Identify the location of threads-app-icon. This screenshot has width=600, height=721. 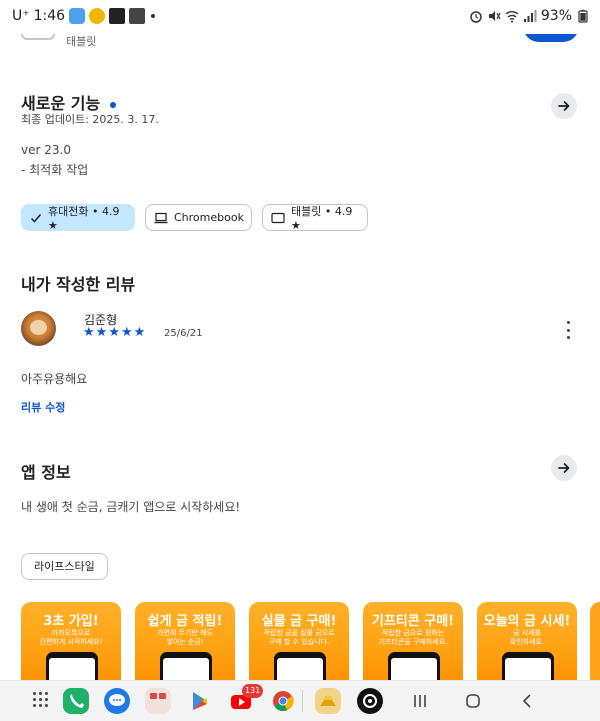
(370, 701).